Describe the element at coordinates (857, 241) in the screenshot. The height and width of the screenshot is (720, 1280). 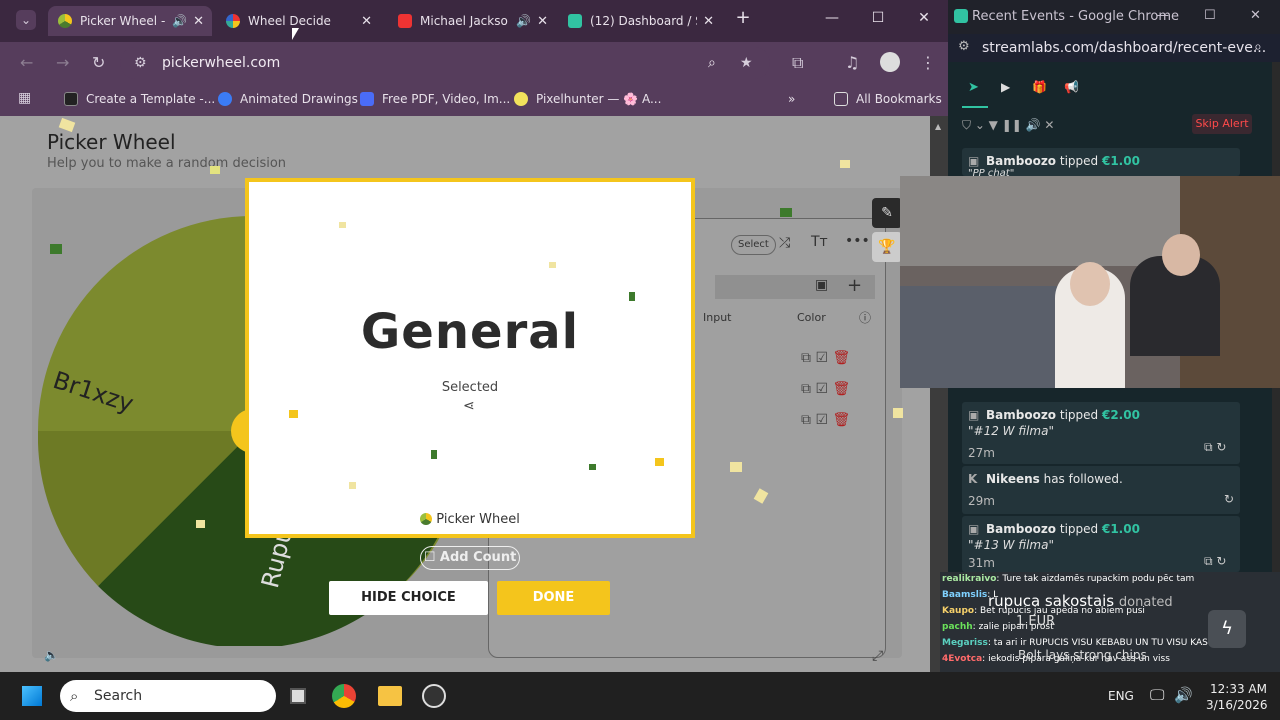
I see `more-icon: •••` at that location.